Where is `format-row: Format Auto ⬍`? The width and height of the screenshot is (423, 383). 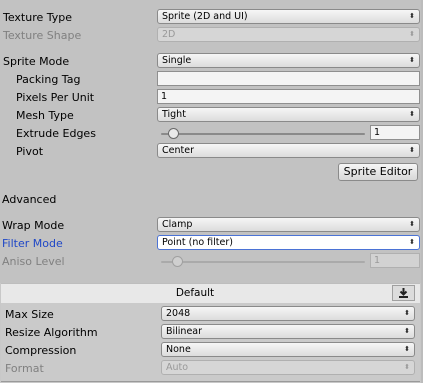 format-row: Format Auto ⬍ is located at coordinates (211, 369).